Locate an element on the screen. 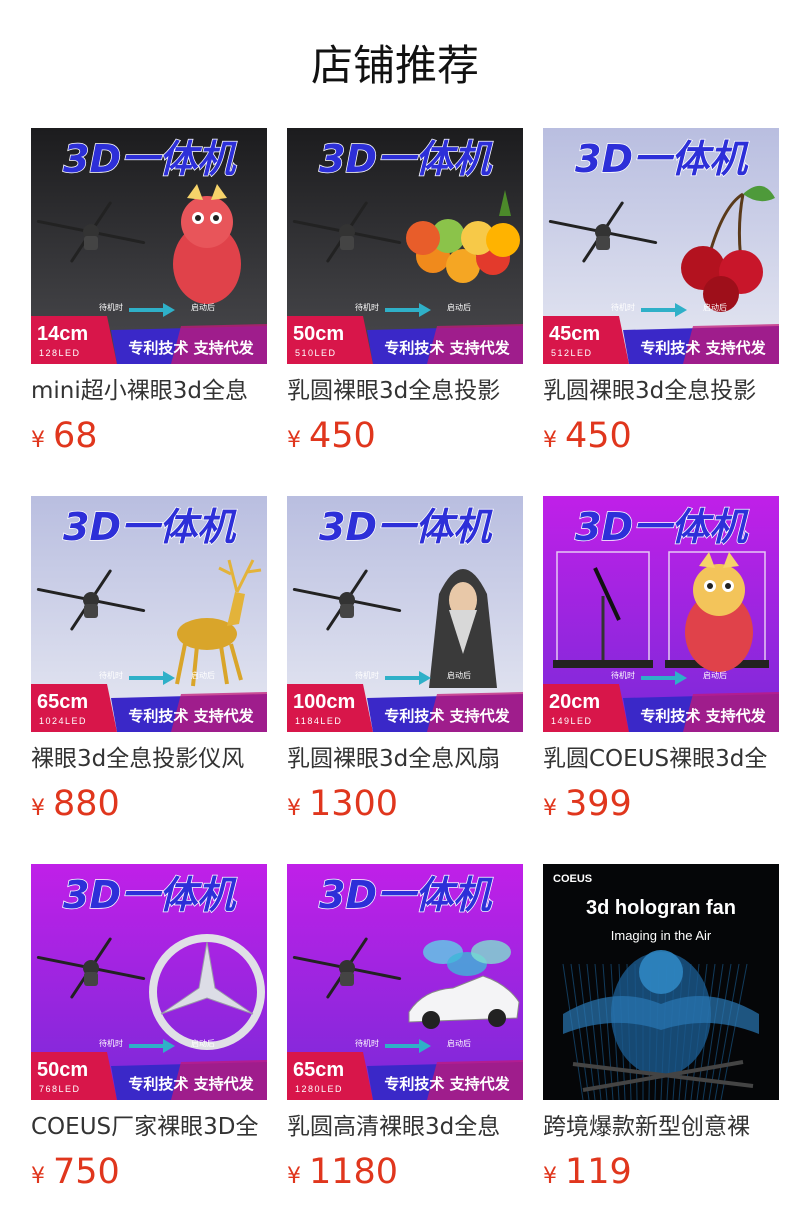 The image size is (790, 1232). product-price: ¥880 is located at coordinates (75, 804).